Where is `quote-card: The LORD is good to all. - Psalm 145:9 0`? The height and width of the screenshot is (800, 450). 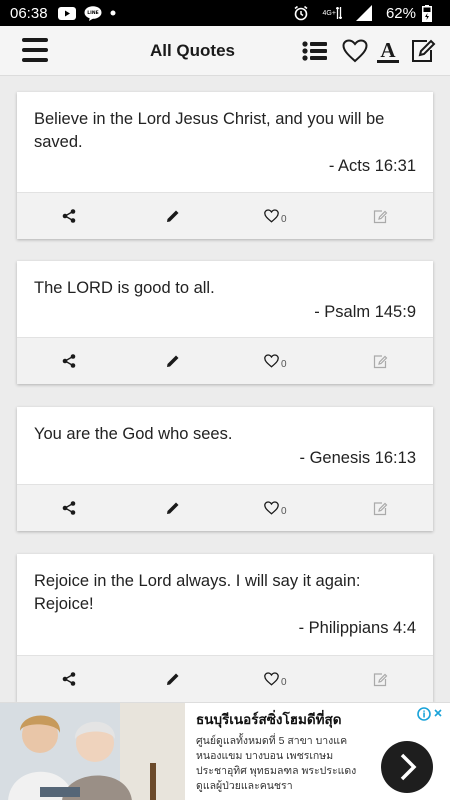 quote-card: The LORD is good to all. - Psalm 145:9 0 is located at coordinates (225, 322).